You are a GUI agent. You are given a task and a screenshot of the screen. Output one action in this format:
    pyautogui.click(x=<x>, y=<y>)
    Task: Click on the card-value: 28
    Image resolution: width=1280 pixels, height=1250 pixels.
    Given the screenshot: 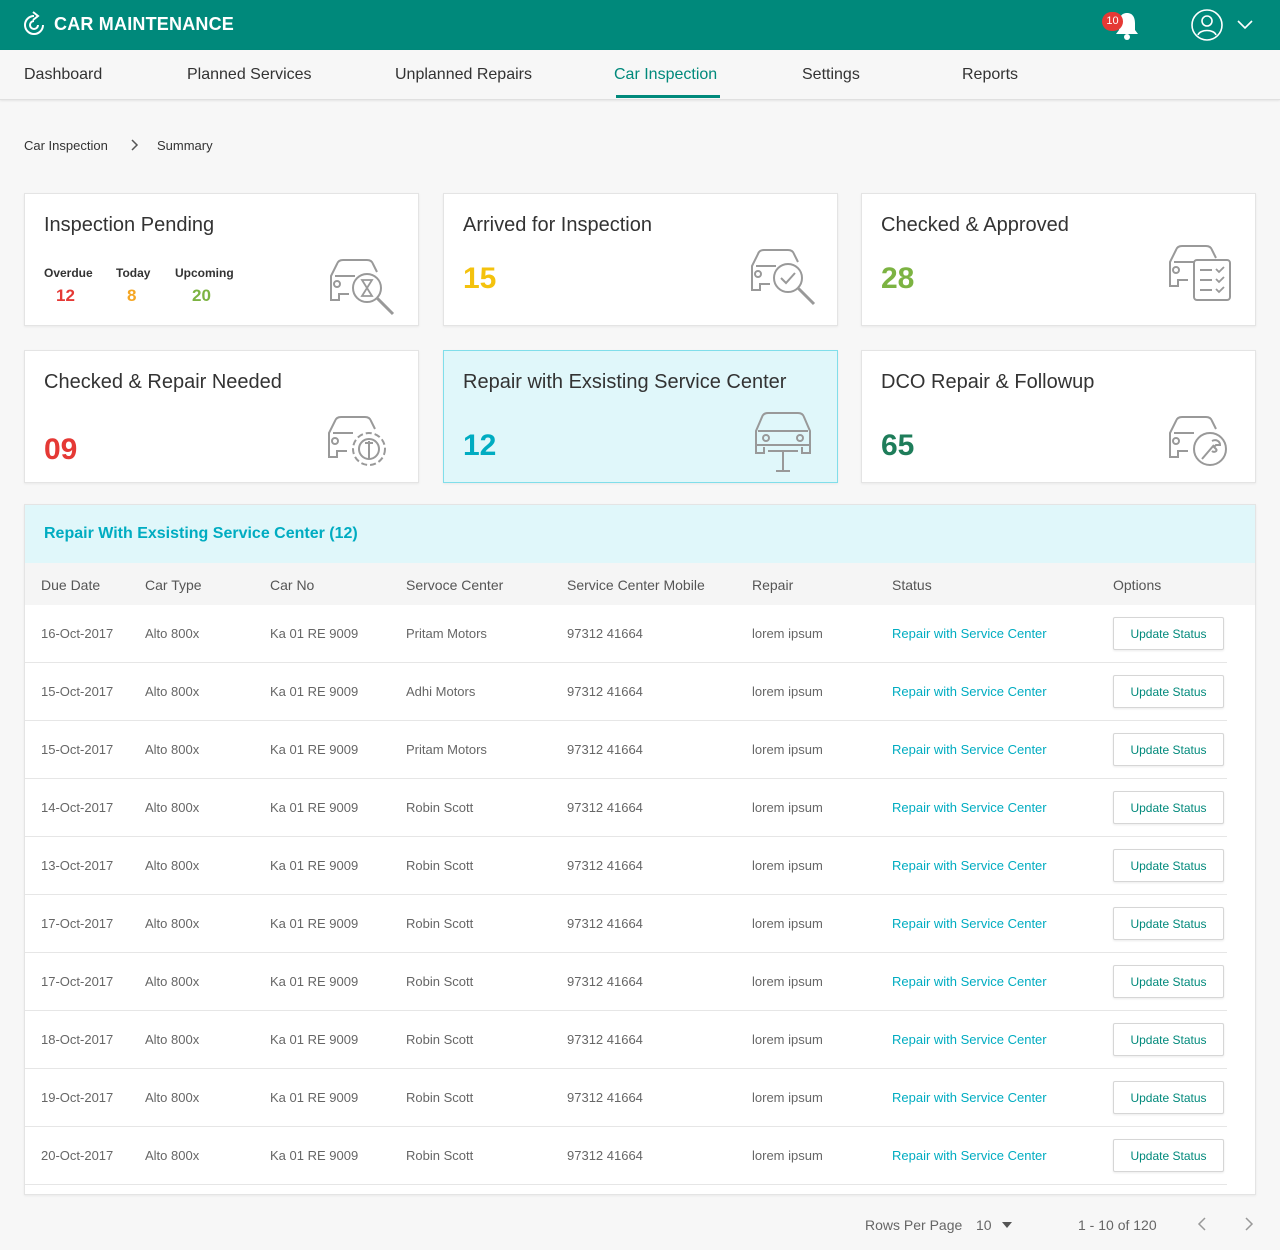 What is the action you would take?
    pyautogui.click(x=898, y=278)
    